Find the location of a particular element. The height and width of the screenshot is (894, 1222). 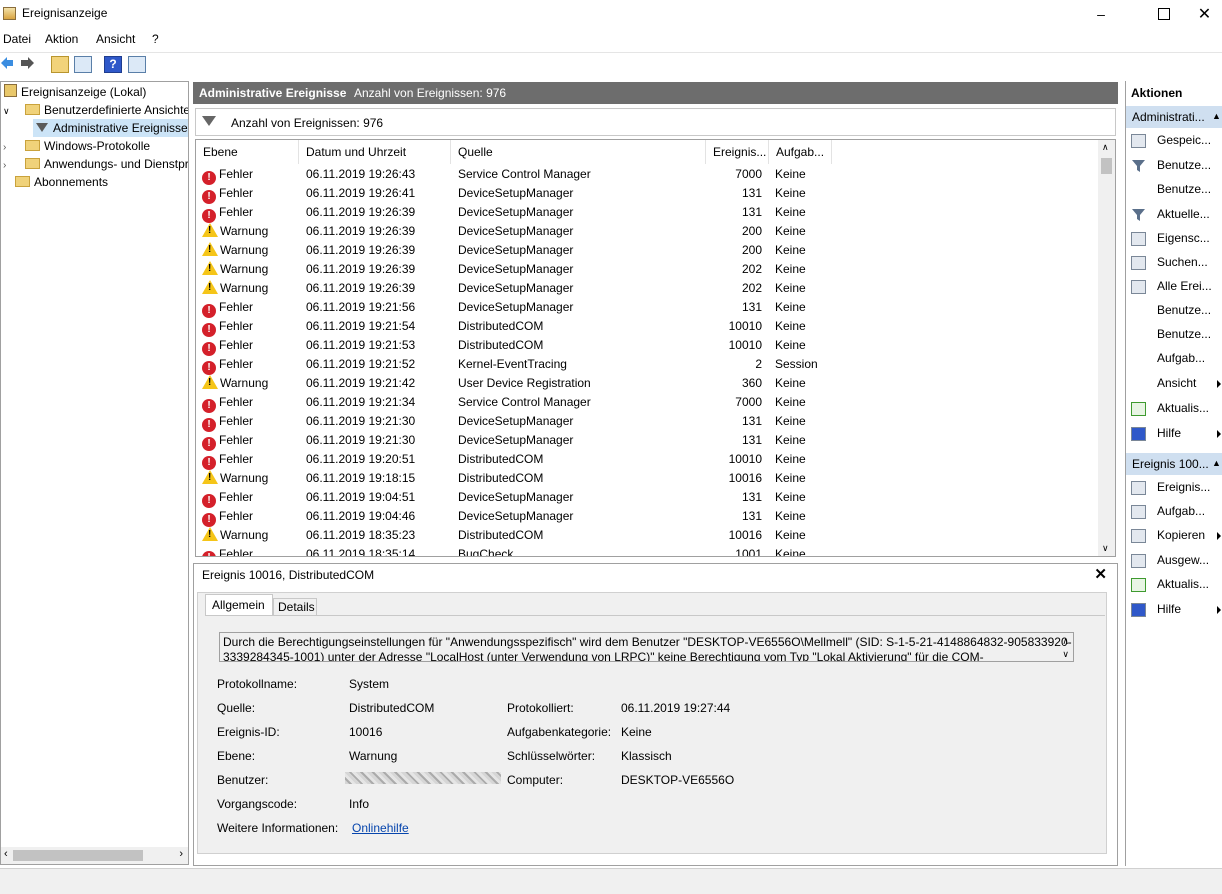

cell-date: 06.11.2019 19:21:42 is located at coordinates (361, 383).